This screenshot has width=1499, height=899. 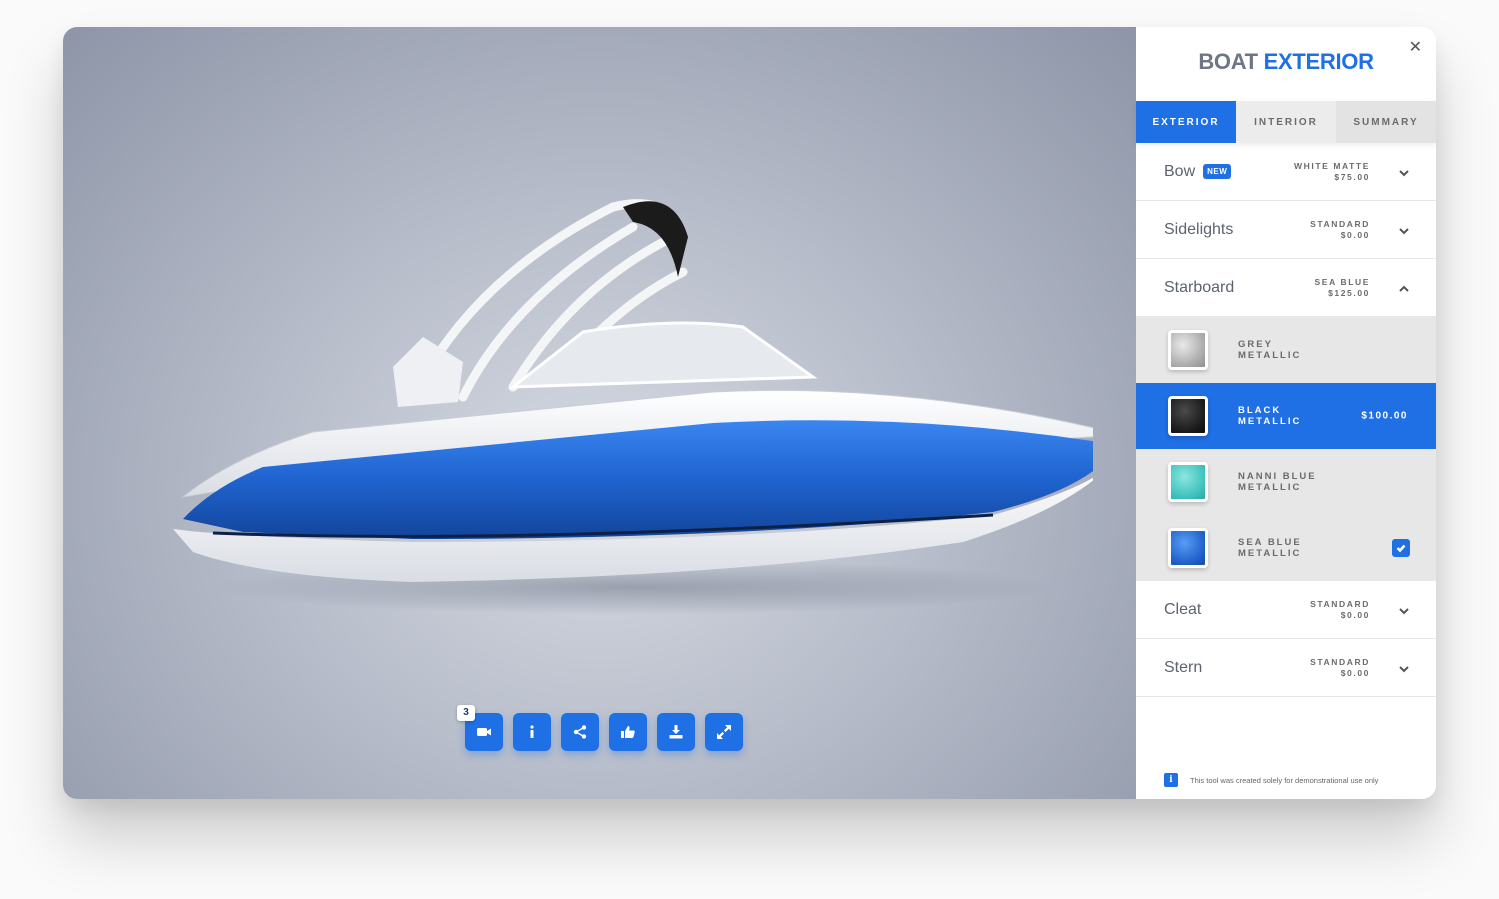 I want to click on tab-interior: INTERIOR, so click(x=1286, y=122).